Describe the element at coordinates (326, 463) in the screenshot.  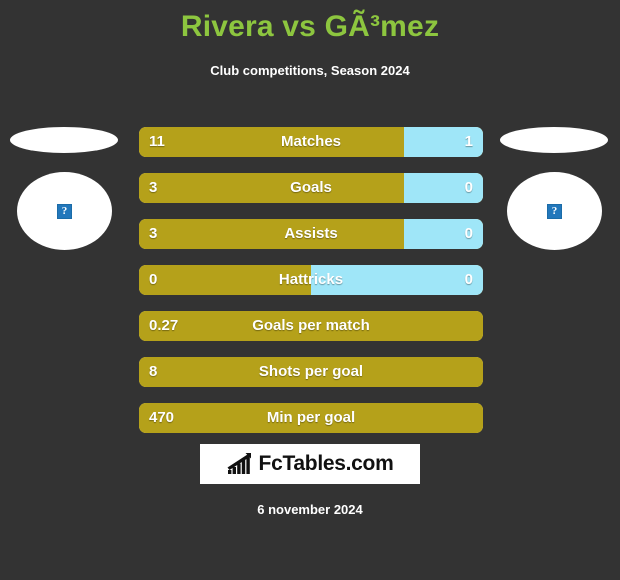
I see `fctables-logo-text: FcTables.com` at that location.